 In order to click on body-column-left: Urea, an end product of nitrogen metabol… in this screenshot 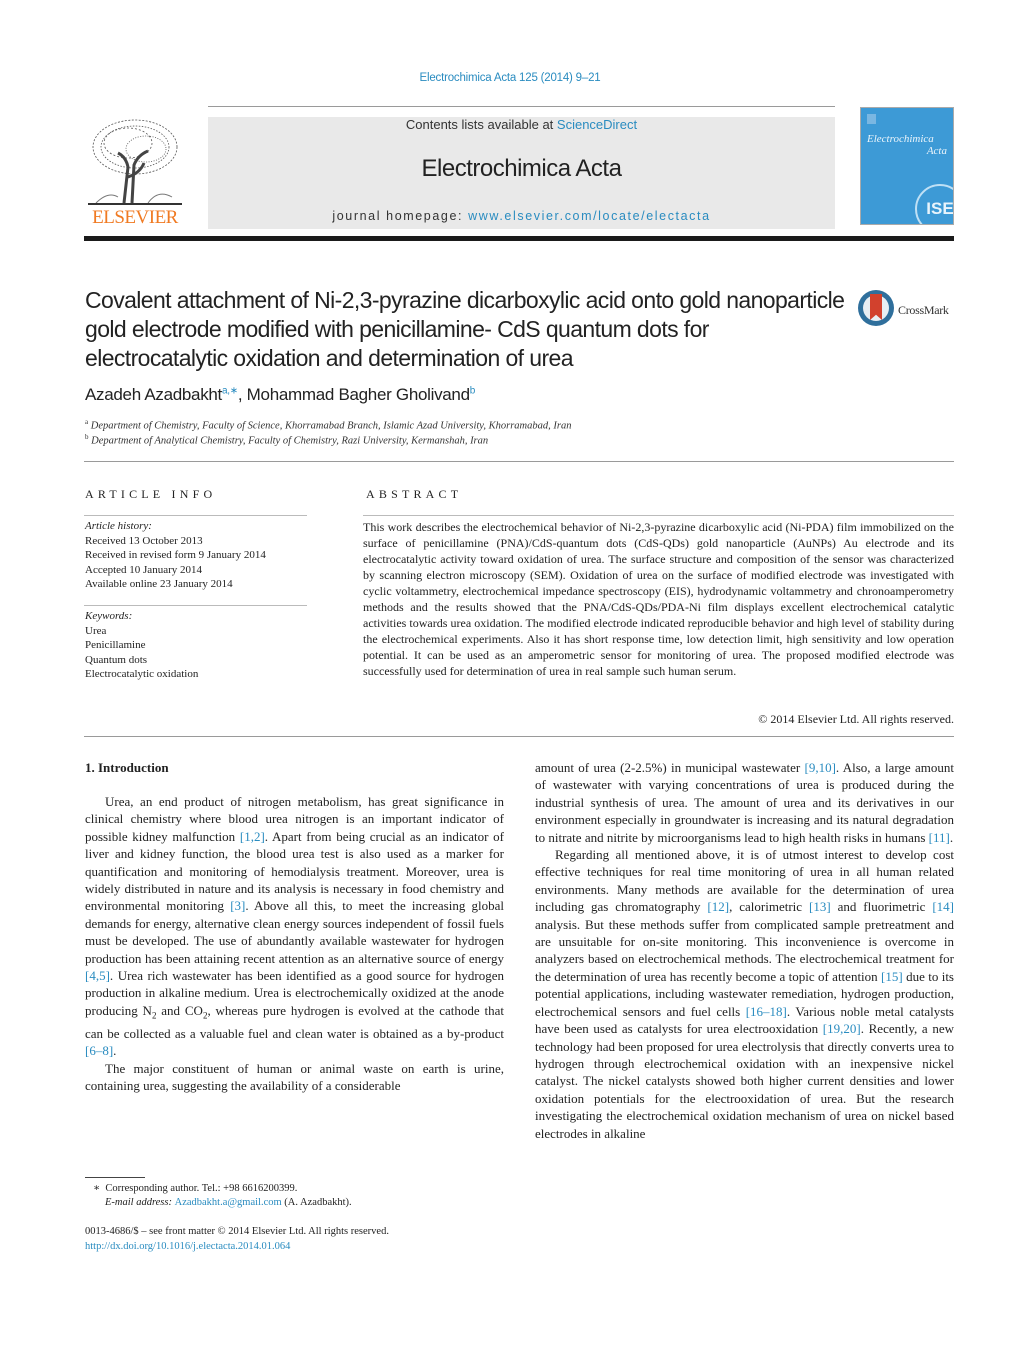, I will do `click(294, 944)`.